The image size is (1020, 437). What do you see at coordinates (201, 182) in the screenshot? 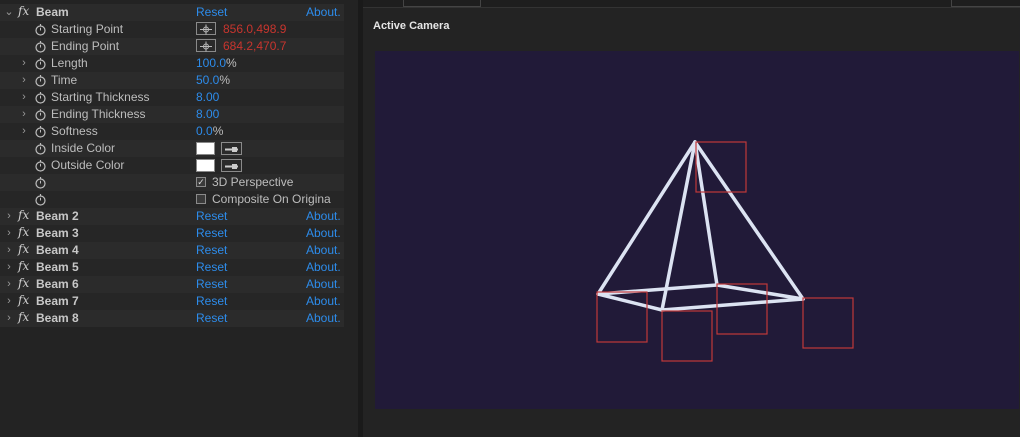
I see `3d-perspective-checkbox: ✓` at bounding box center [201, 182].